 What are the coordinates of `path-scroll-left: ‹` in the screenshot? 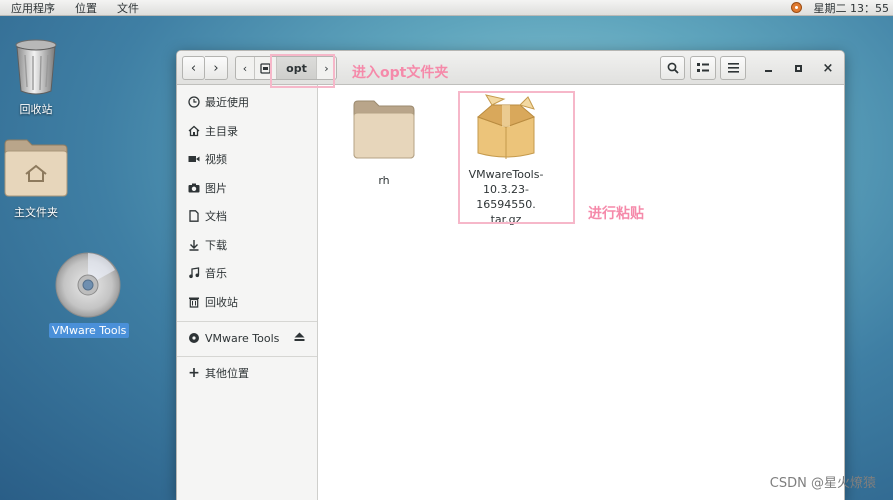 It's located at (245, 68).